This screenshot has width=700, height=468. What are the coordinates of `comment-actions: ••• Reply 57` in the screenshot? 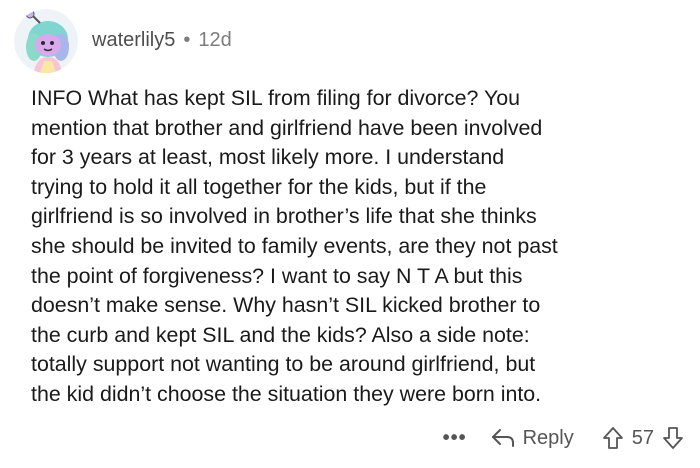 It's located at (563, 438).